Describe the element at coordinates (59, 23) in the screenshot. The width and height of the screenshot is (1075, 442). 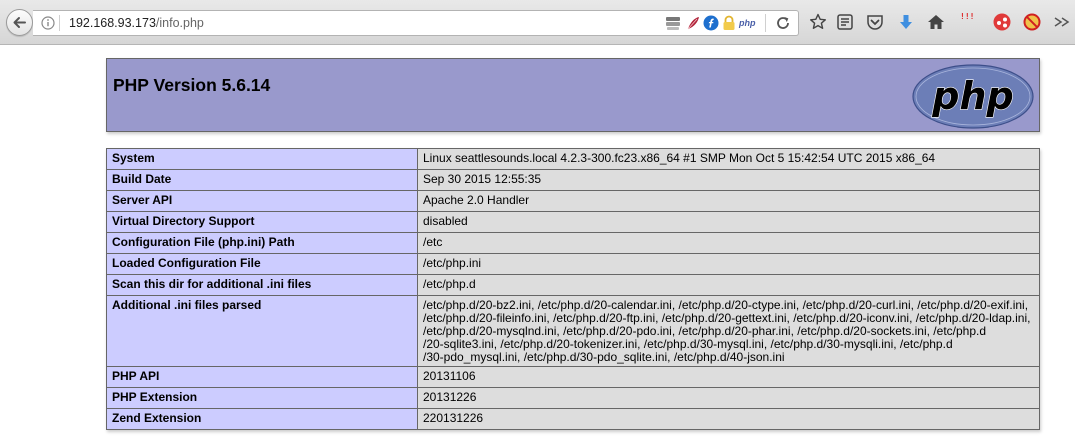
I see `url-separator` at that location.